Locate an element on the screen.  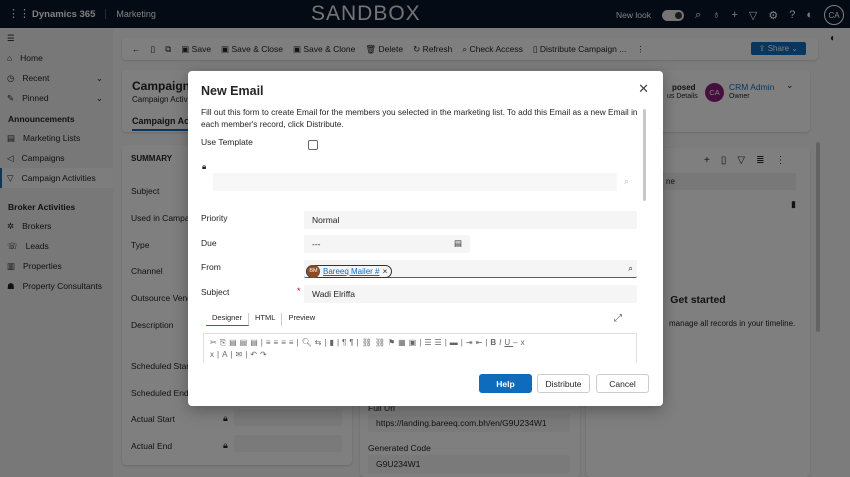
tab-html: HTML is located at coordinates (266, 319).